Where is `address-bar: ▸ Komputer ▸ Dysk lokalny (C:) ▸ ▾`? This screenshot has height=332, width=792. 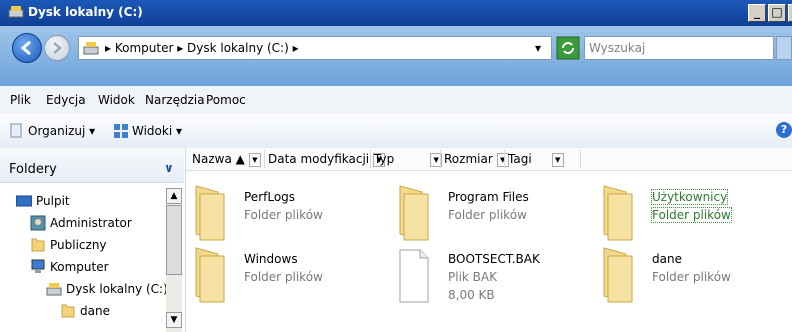
address-bar: ▸ Komputer ▸ Dysk lokalny (C:) ▸ ▾ is located at coordinates (315, 48).